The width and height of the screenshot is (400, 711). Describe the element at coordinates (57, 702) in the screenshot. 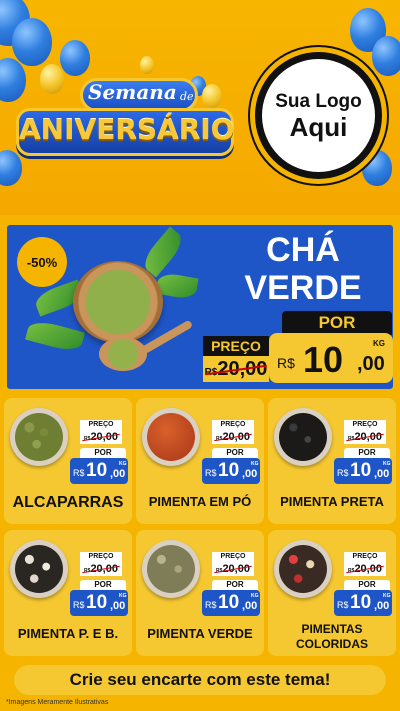

I see `disclaimer: *Imagens Meramente Ilustrativas` at that location.